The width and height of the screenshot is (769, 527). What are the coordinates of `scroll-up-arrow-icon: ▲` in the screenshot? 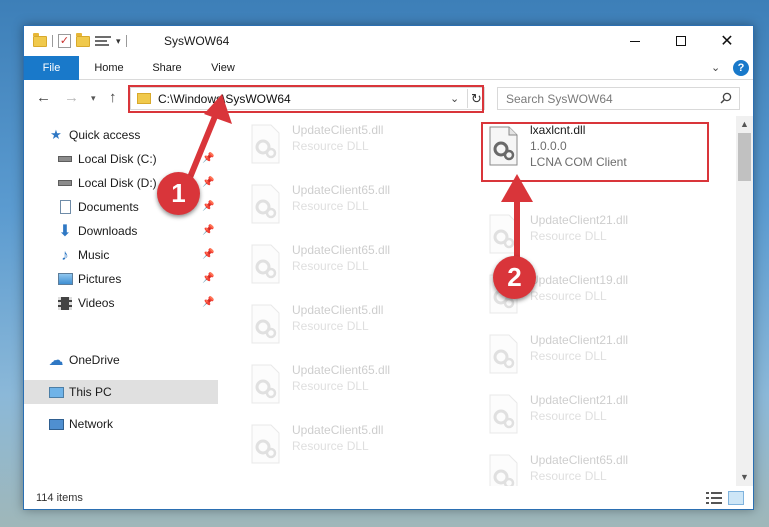 It's located at (744, 124).